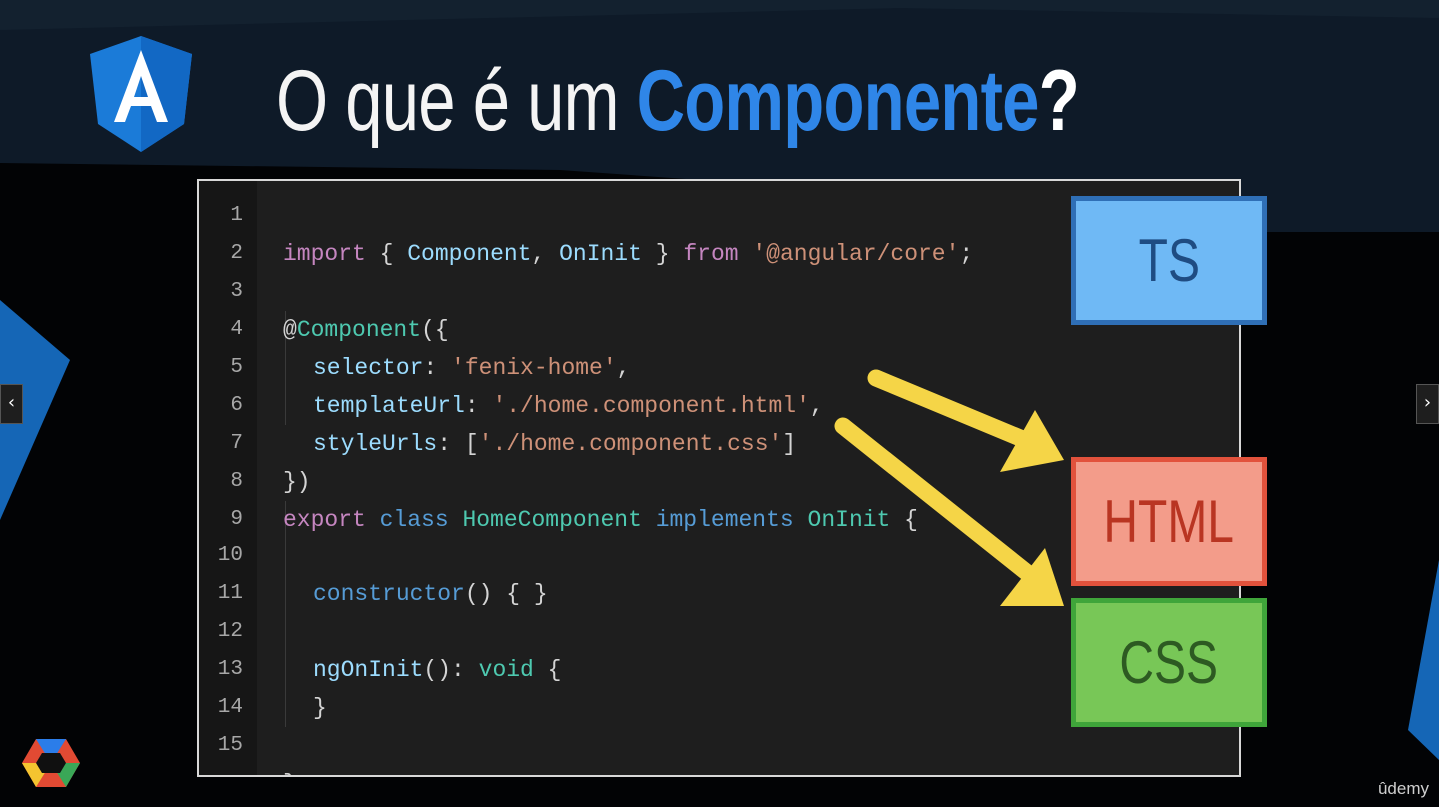 The image size is (1439, 807). Describe the element at coordinates (437, 670) in the screenshot. I see `code-line: ngOnInit(): void {` at that location.